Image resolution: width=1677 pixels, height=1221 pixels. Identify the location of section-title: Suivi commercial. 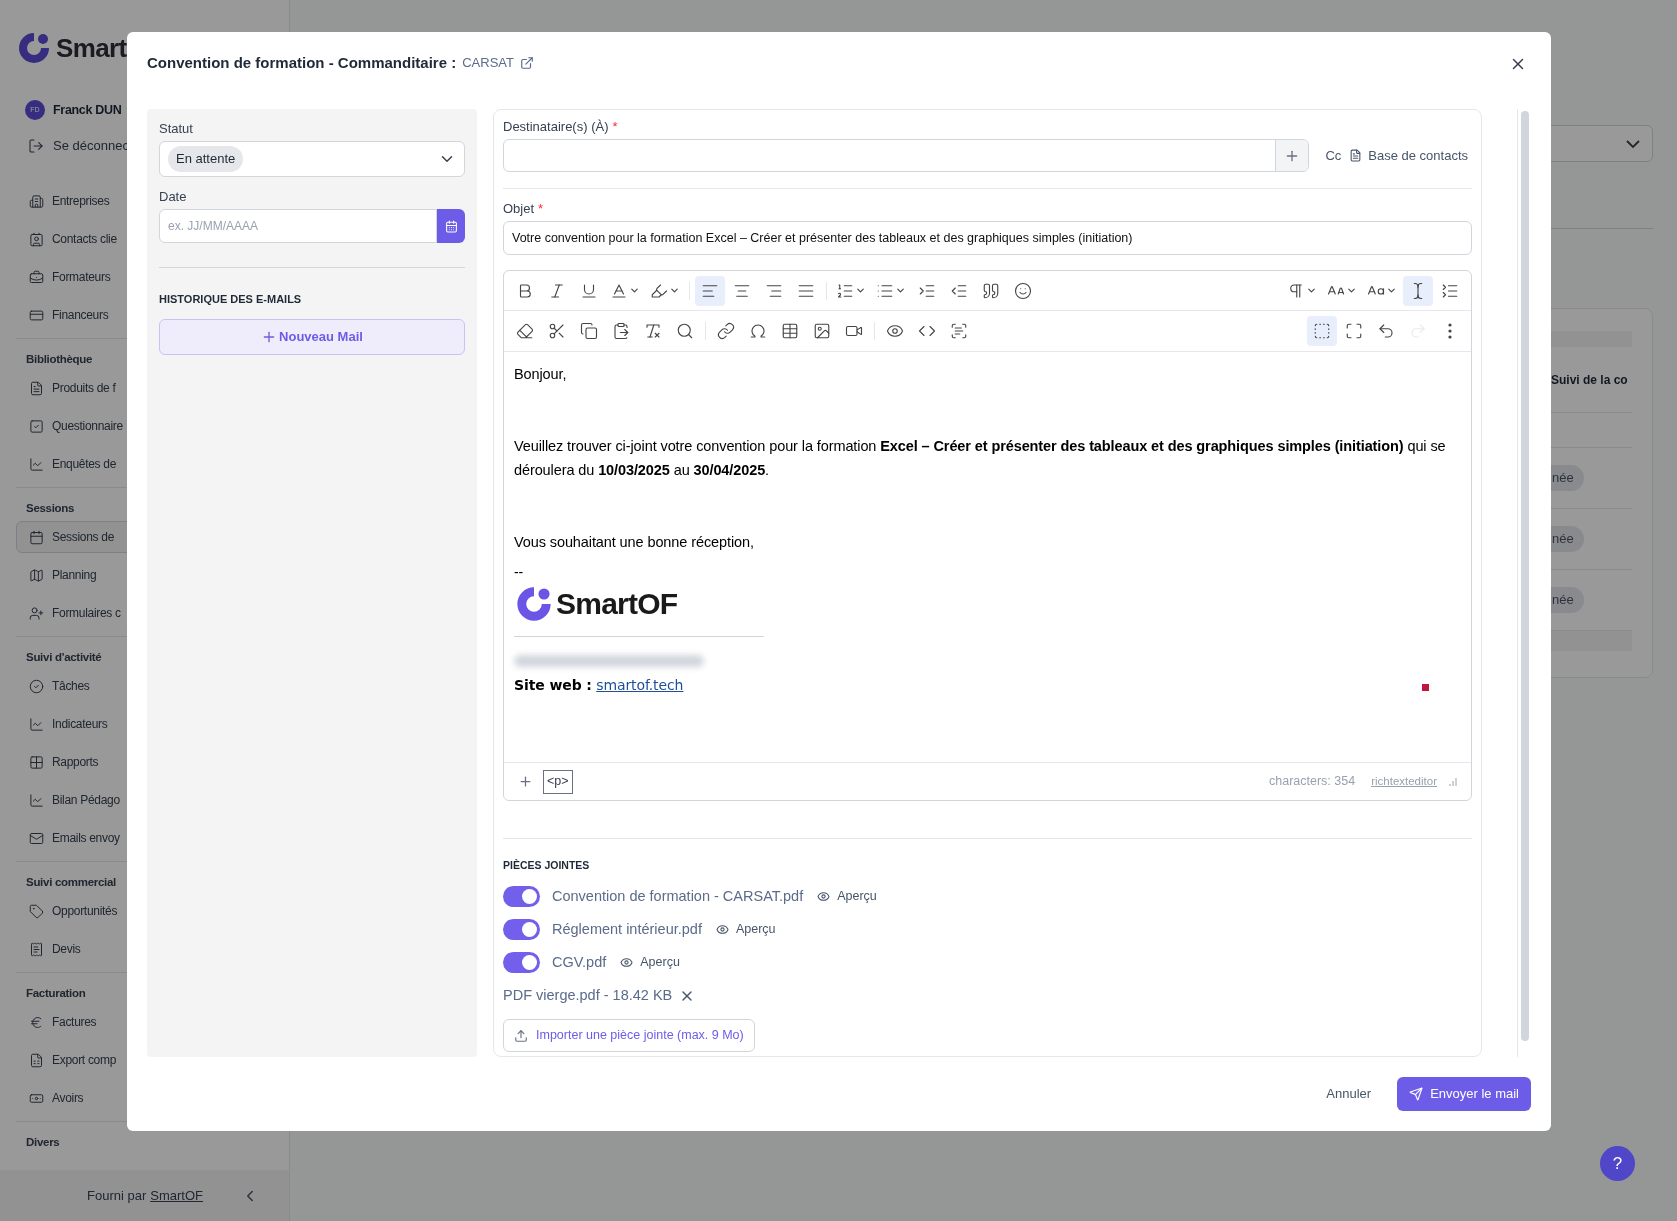
(71, 883).